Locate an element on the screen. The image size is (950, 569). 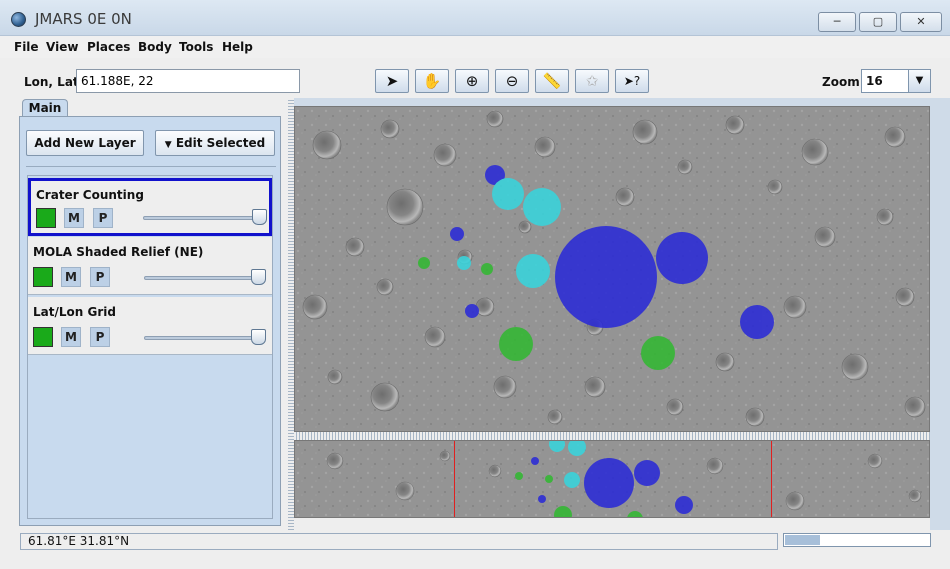
maximize-button: ▢ is located at coordinates (878, 22).